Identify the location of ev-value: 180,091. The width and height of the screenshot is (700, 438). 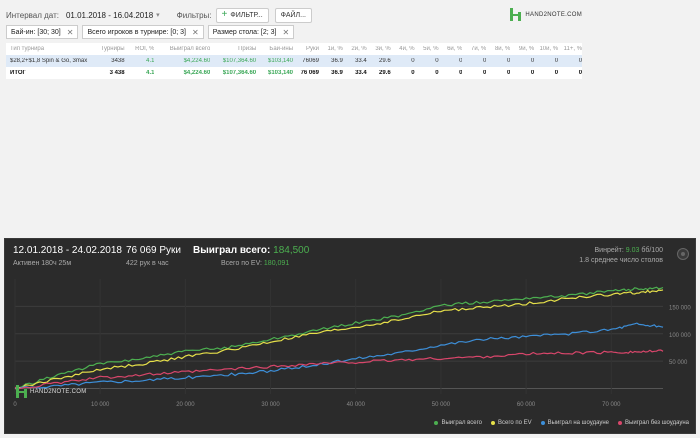
(276, 263).